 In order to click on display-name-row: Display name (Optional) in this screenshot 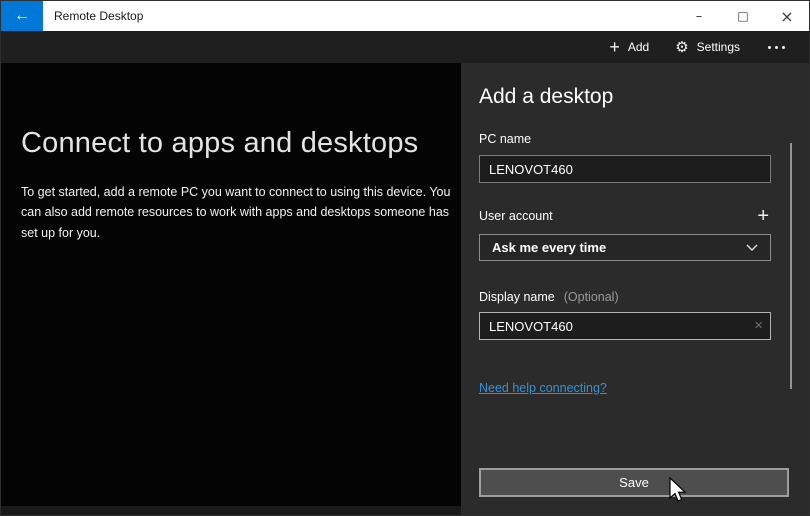, I will do `click(634, 297)`.